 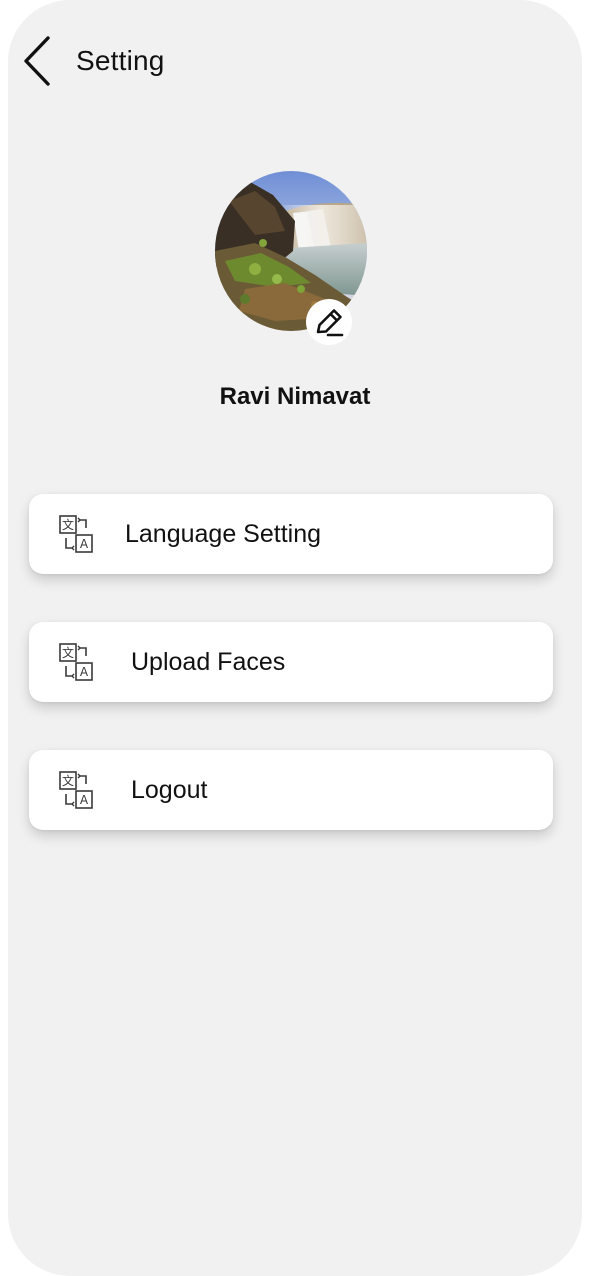 I want to click on page-title: Setting, so click(x=120, y=60).